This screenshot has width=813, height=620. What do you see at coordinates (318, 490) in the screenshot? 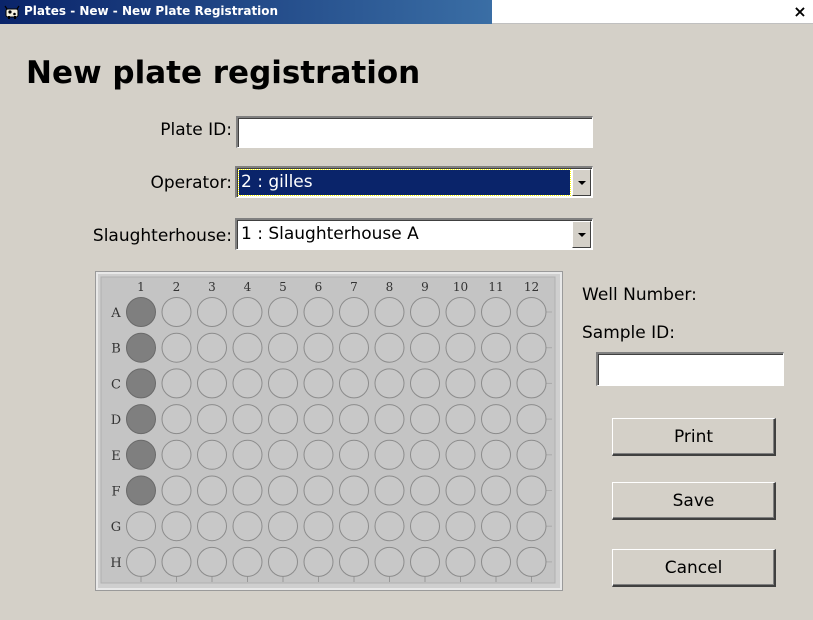
I see `well-F6` at bounding box center [318, 490].